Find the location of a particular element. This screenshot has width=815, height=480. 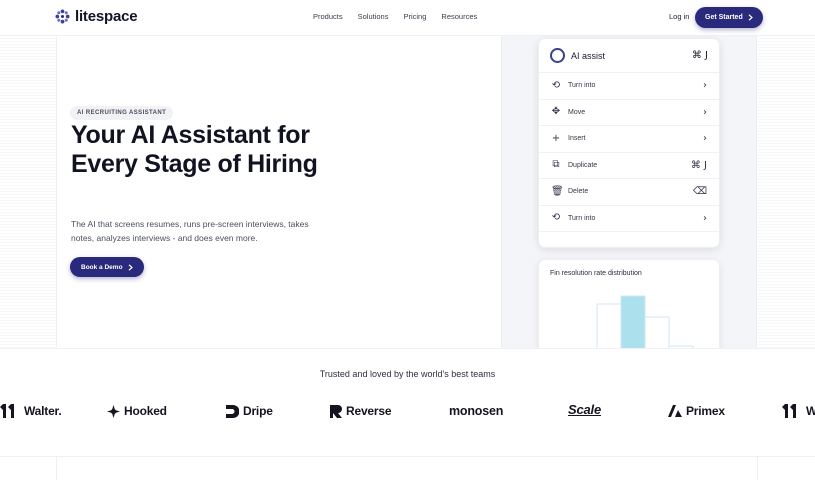

logo: litespace is located at coordinates (96, 16).